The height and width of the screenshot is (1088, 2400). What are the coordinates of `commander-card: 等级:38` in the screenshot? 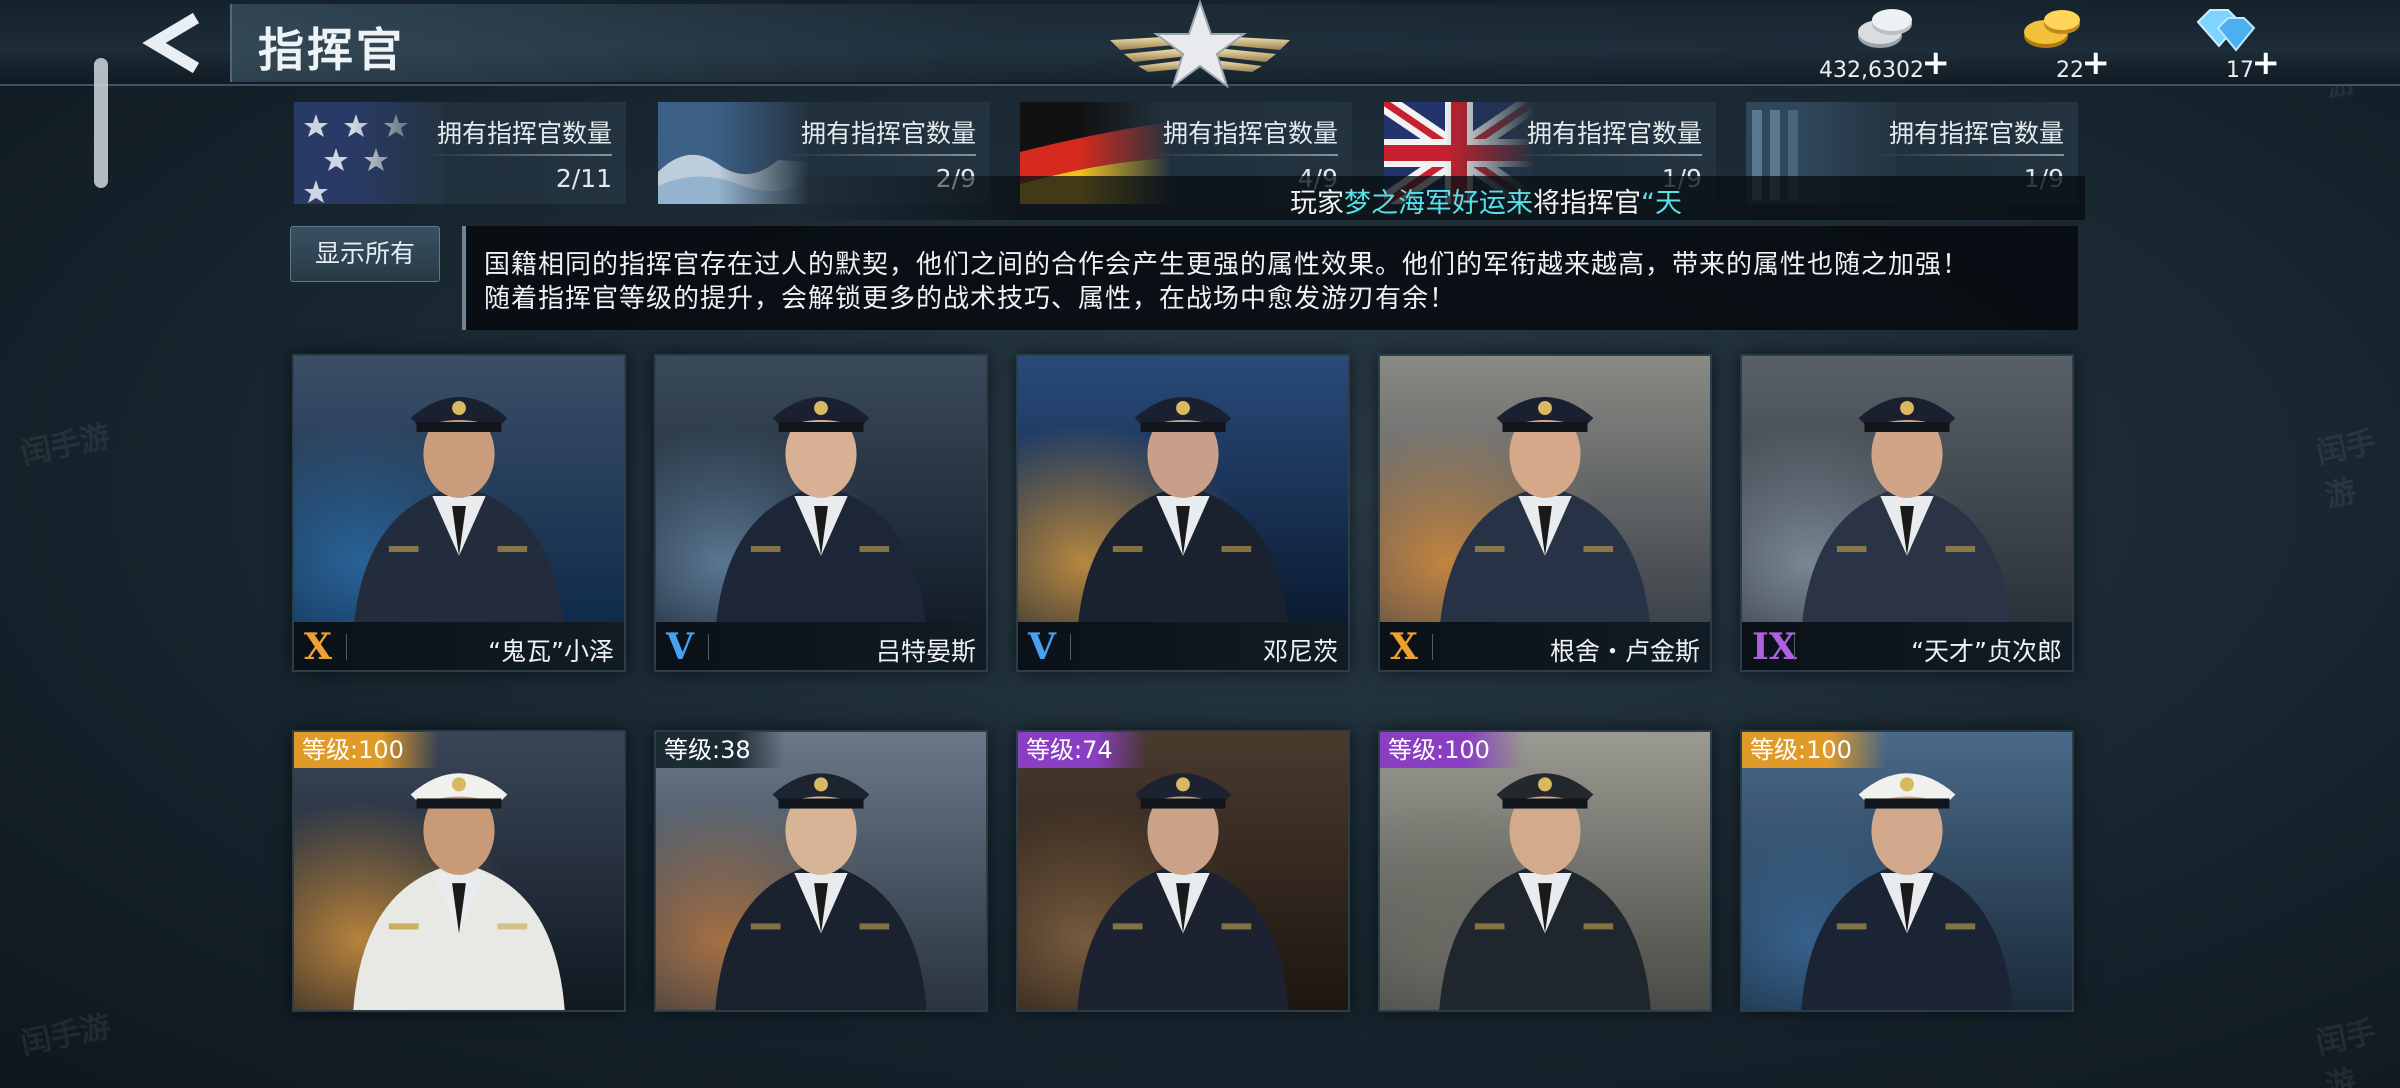 It's located at (821, 871).